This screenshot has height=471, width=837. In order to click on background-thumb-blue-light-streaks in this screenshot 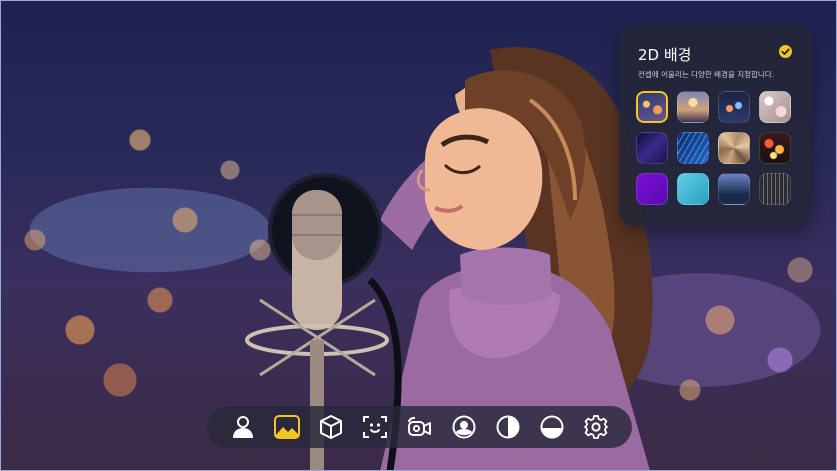, I will do `click(693, 148)`.